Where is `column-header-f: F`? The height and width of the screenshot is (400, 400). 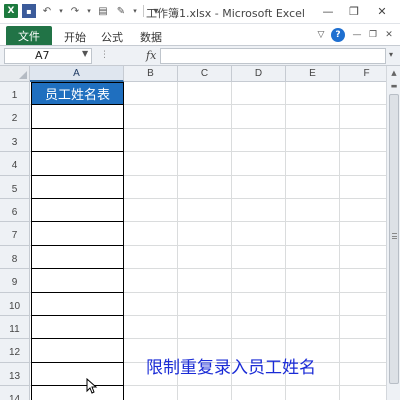 column-header-f: F is located at coordinates (363, 74).